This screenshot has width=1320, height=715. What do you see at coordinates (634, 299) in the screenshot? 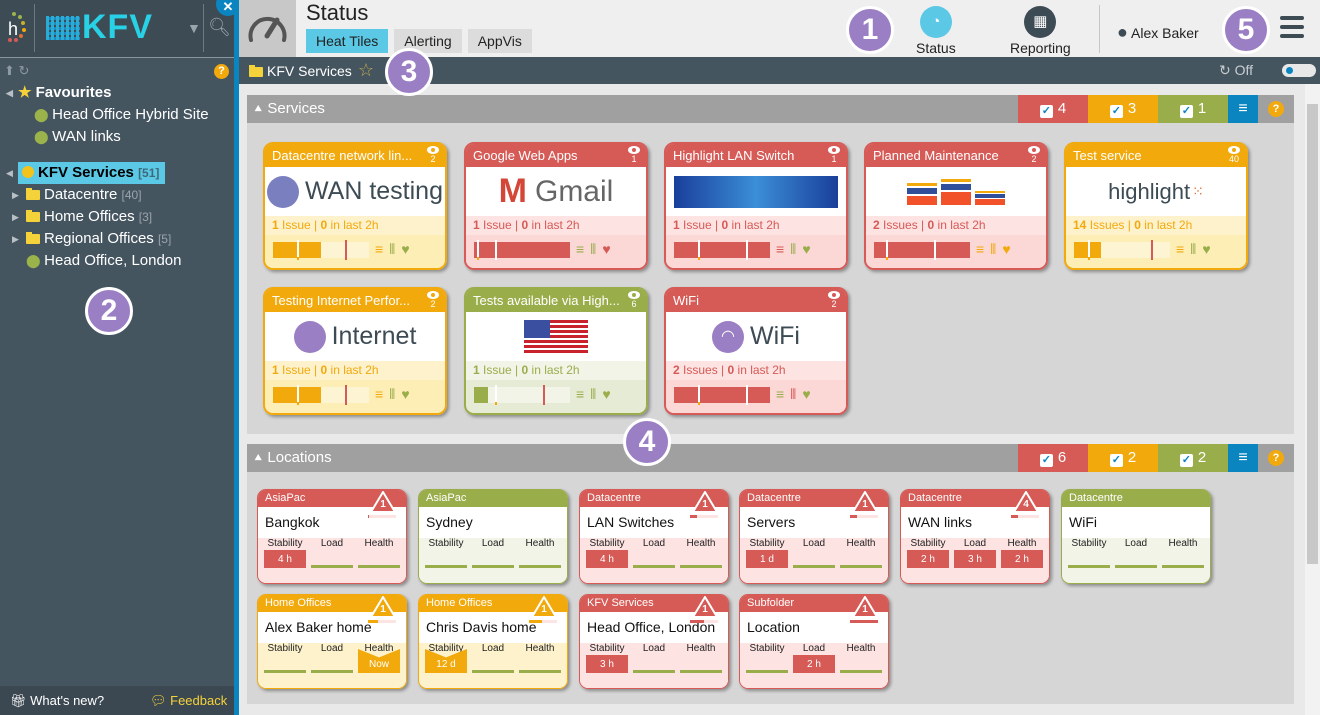
I see `watchers-eye-icon: 6` at bounding box center [634, 299].